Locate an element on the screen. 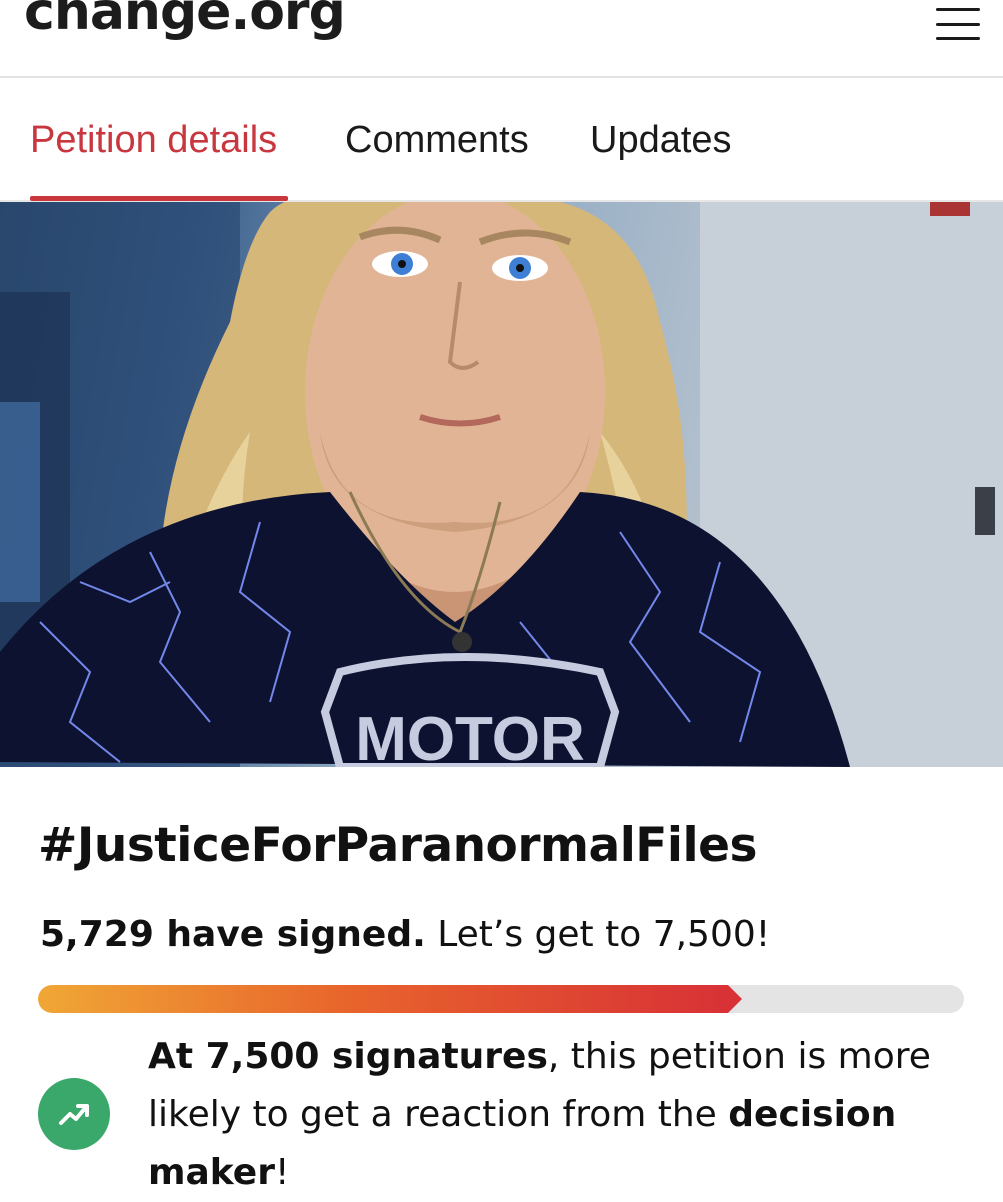 The image size is (1003, 1202). petition-tabs: Petition details Comments Updates is located at coordinates (501, 140).